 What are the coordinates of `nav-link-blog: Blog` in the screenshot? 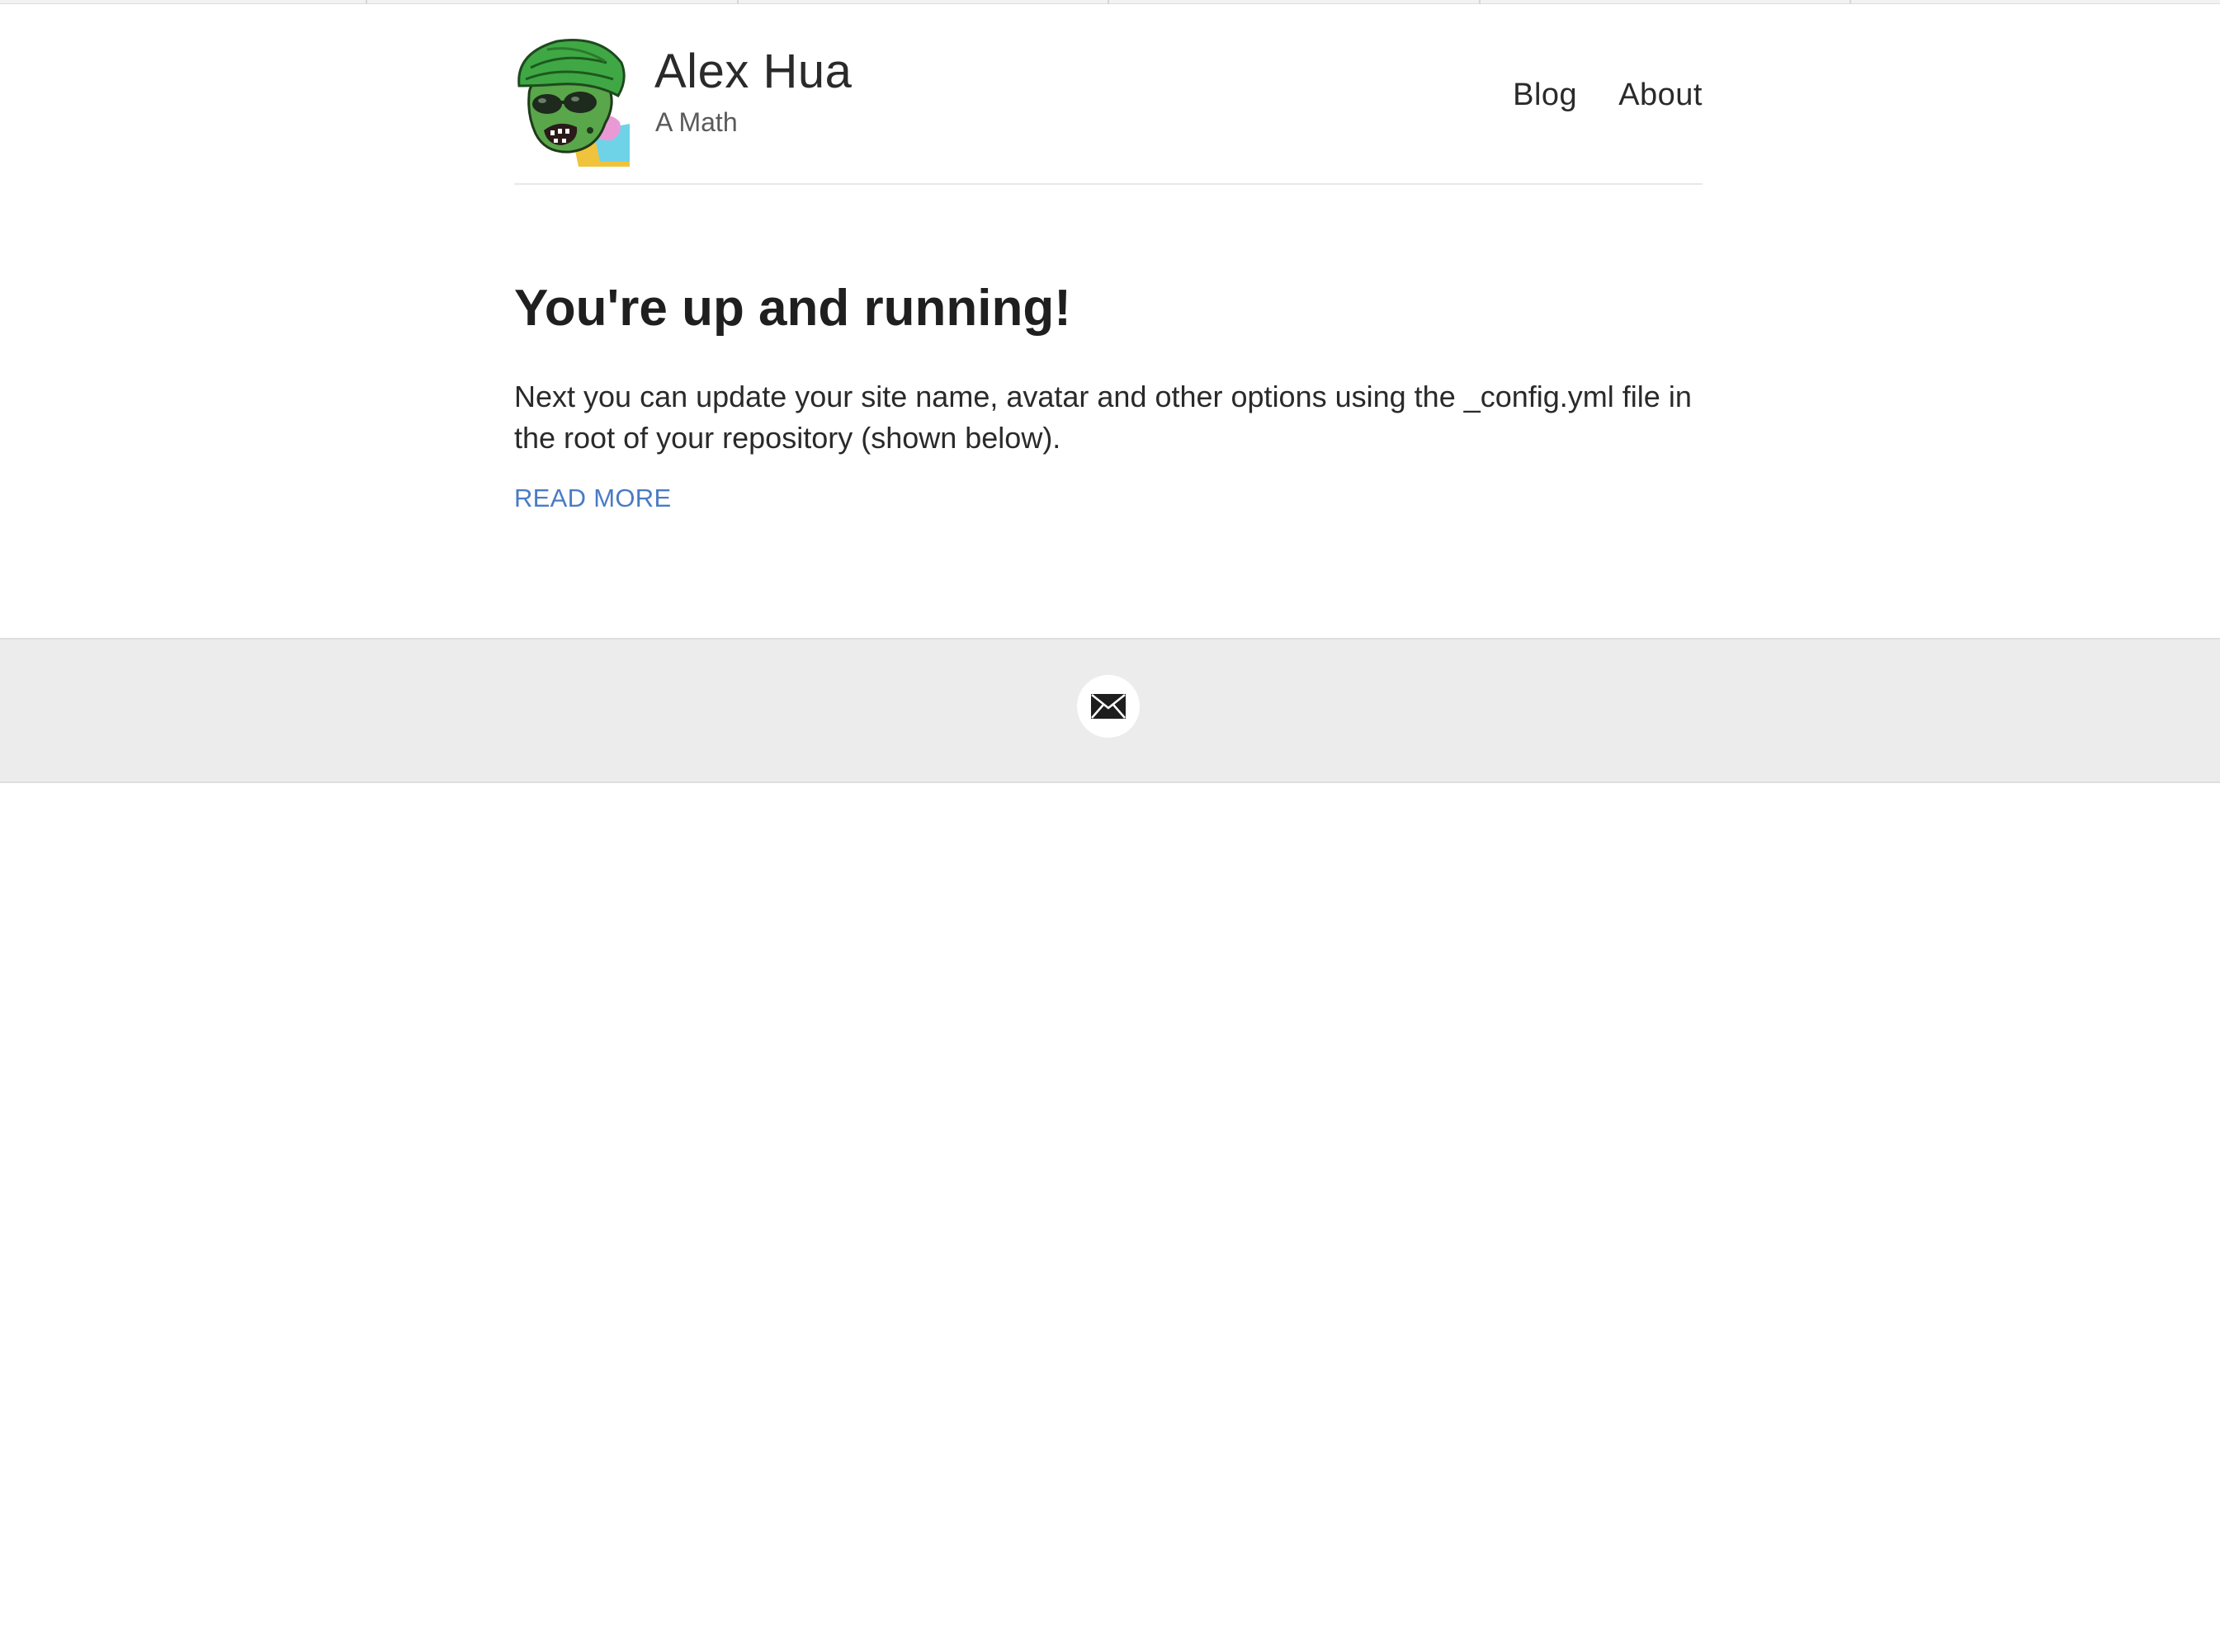 It's located at (1545, 95).